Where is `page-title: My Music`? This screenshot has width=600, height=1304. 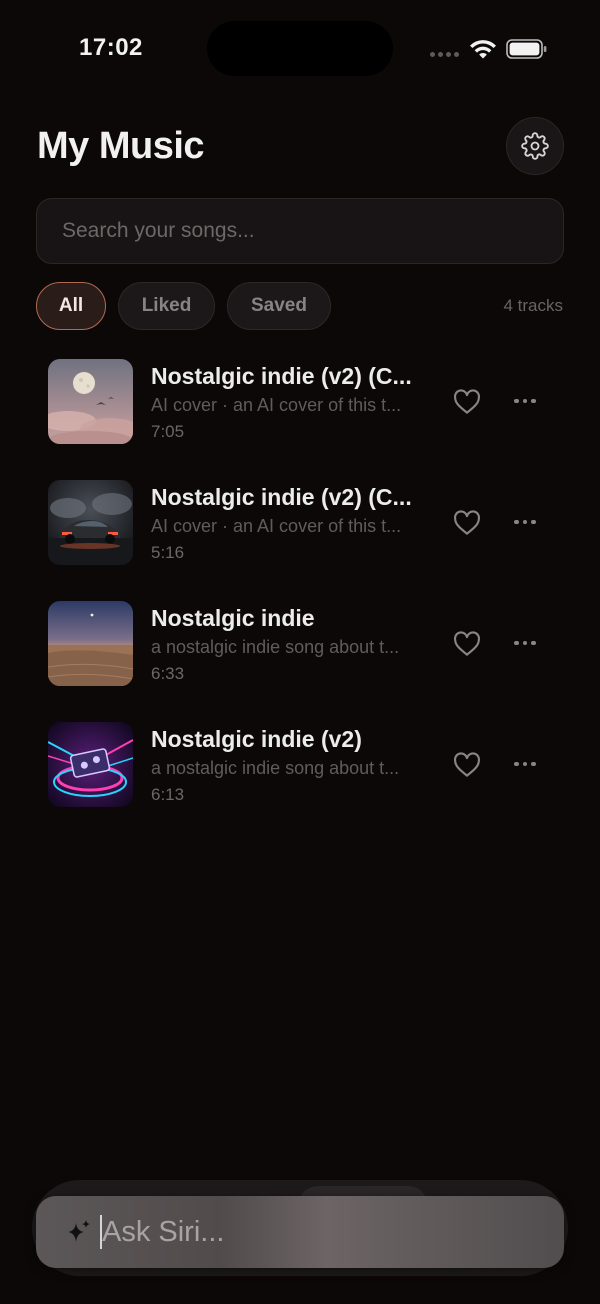 page-title: My Music is located at coordinates (121, 146).